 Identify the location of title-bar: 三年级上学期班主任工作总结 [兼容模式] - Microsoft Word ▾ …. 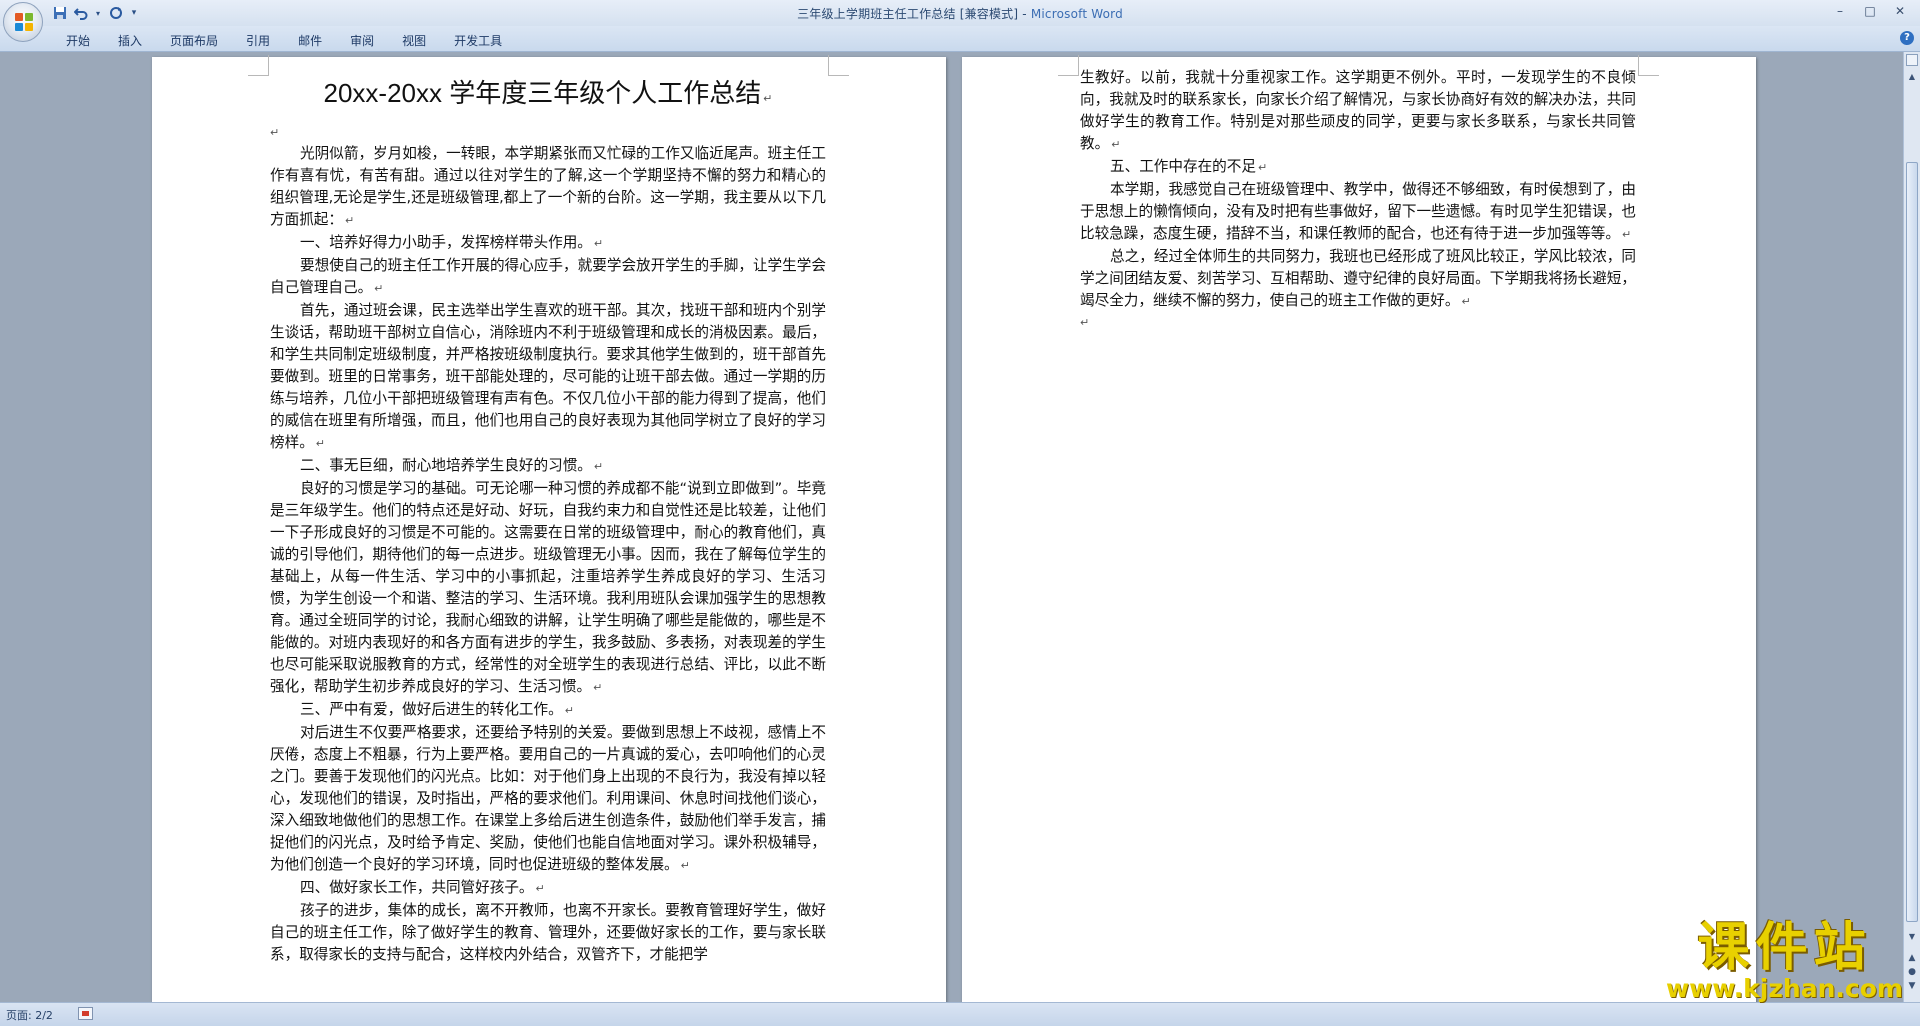
(960, 13).